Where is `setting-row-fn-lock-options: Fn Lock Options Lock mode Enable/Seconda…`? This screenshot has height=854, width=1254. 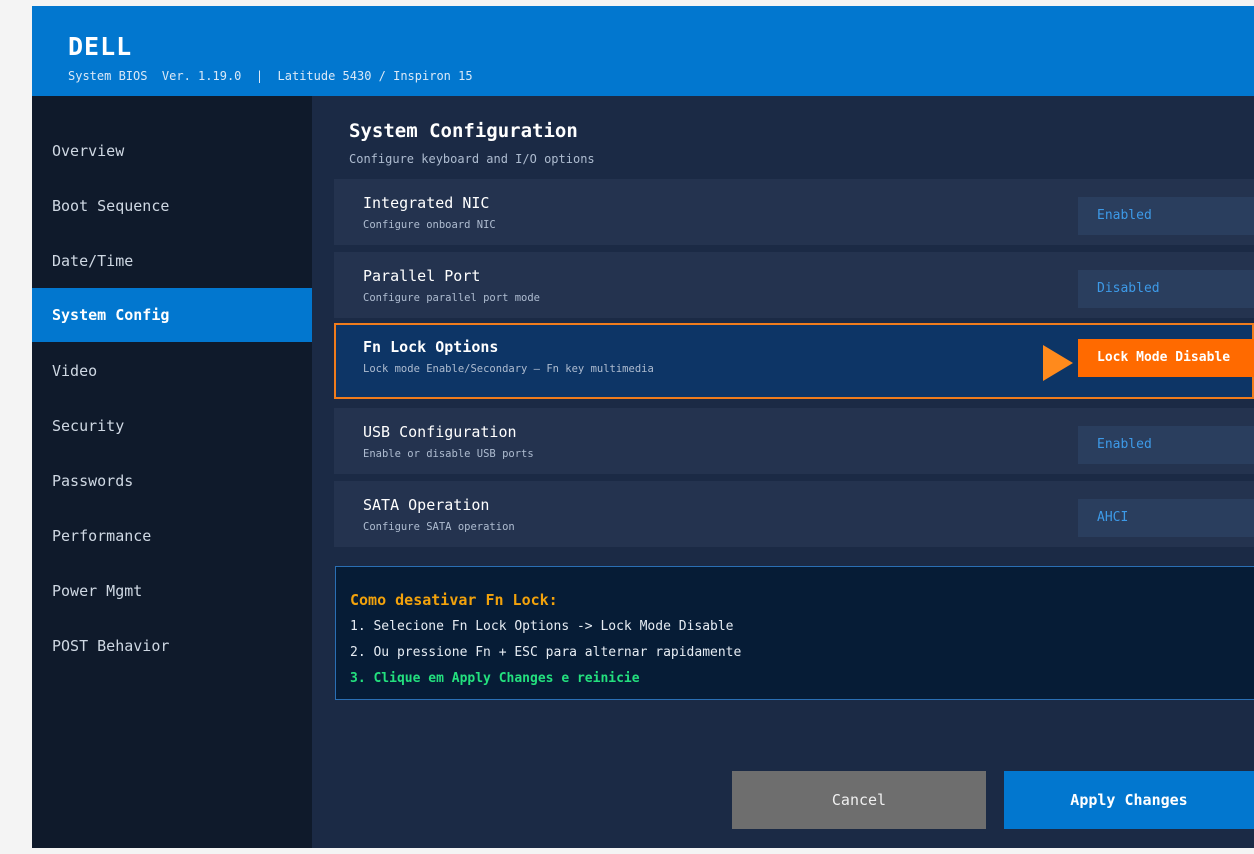
setting-row-fn-lock-options: Fn Lock Options Lock mode Enable/Seconda… is located at coordinates (794, 361).